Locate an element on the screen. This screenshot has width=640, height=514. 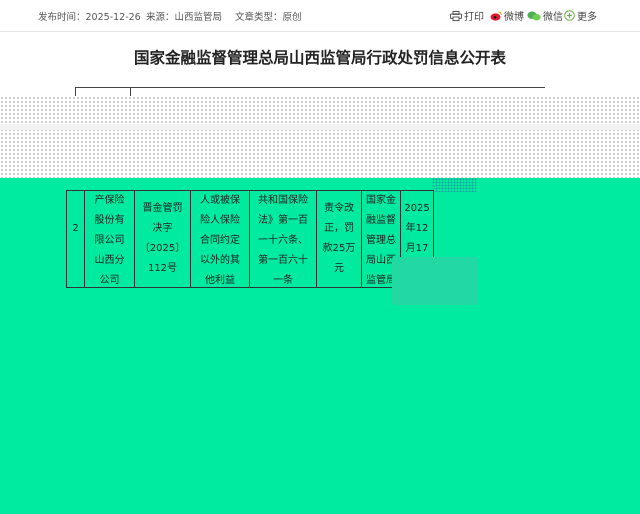
cell-line: 责令改 is located at coordinates (339, 208).